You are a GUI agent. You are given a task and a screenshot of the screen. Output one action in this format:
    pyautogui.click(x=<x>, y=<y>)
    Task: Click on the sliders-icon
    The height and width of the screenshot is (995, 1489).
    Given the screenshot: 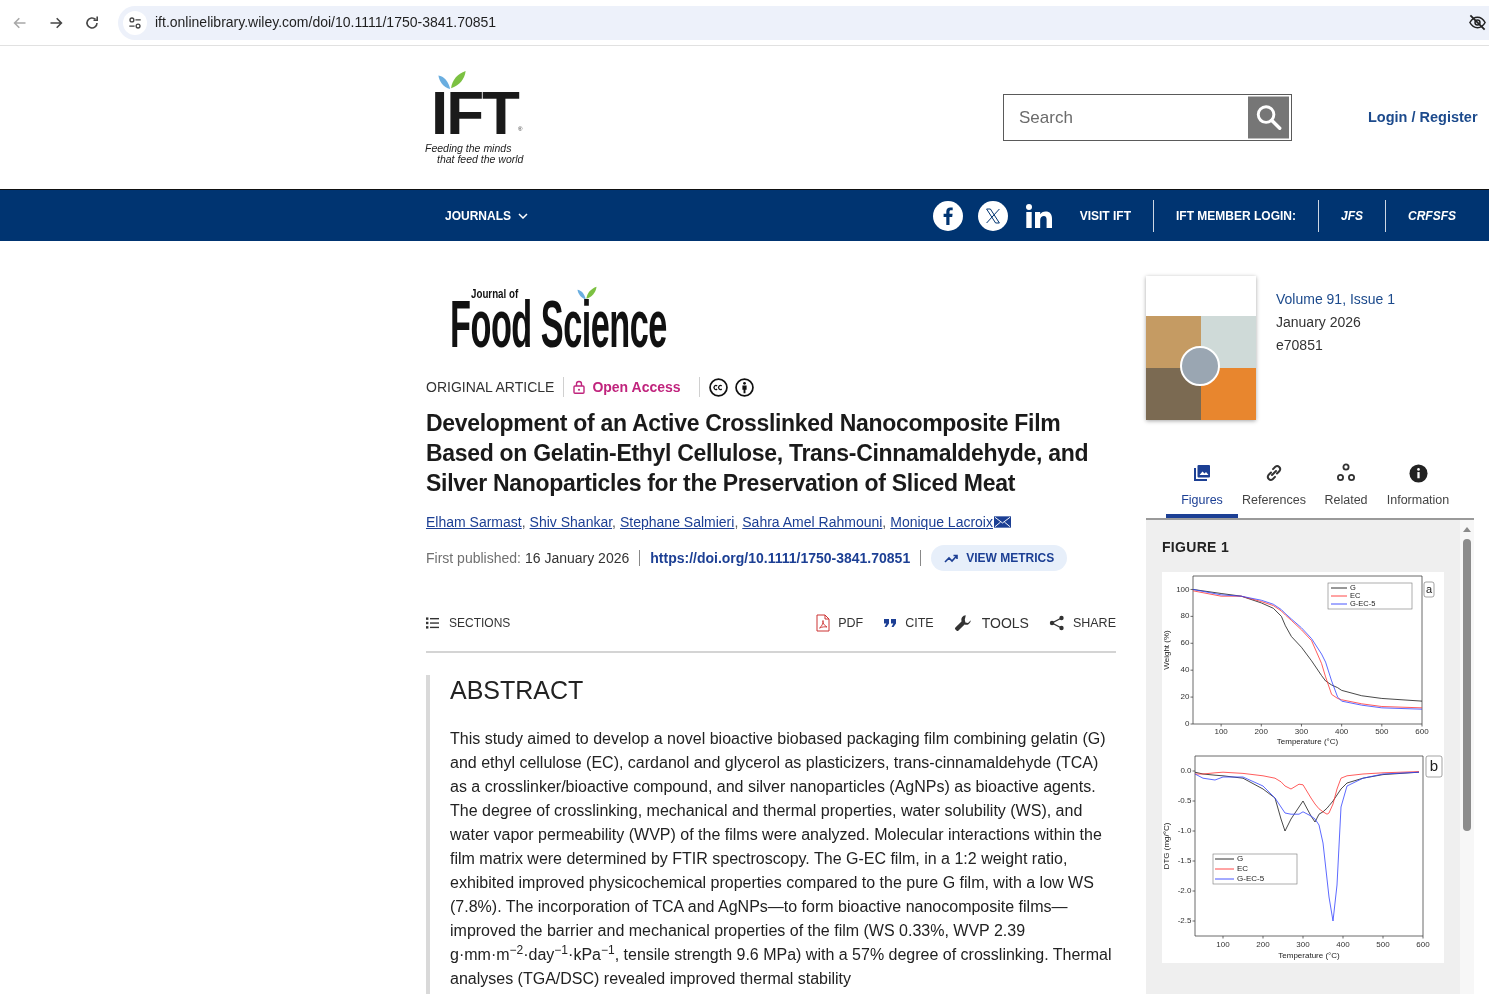 What is the action you would take?
    pyautogui.click(x=135, y=22)
    